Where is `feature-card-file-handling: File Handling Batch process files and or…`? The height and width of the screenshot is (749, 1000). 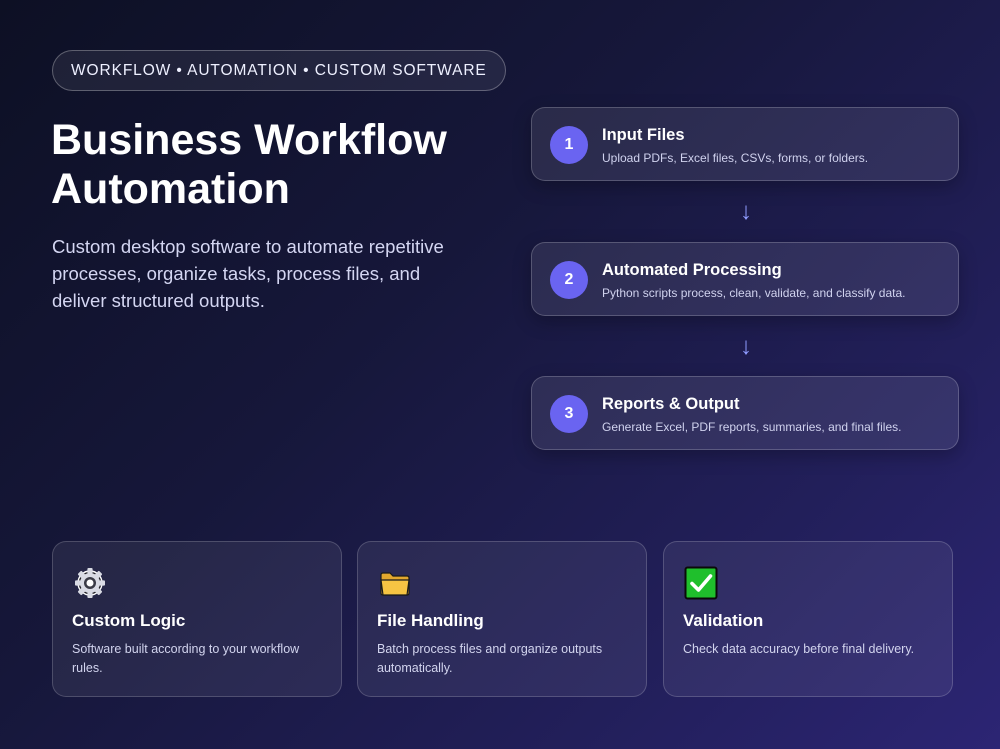
feature-card-file-handling: File Handling Batch process files and or… is located at coordinates (502, 619).